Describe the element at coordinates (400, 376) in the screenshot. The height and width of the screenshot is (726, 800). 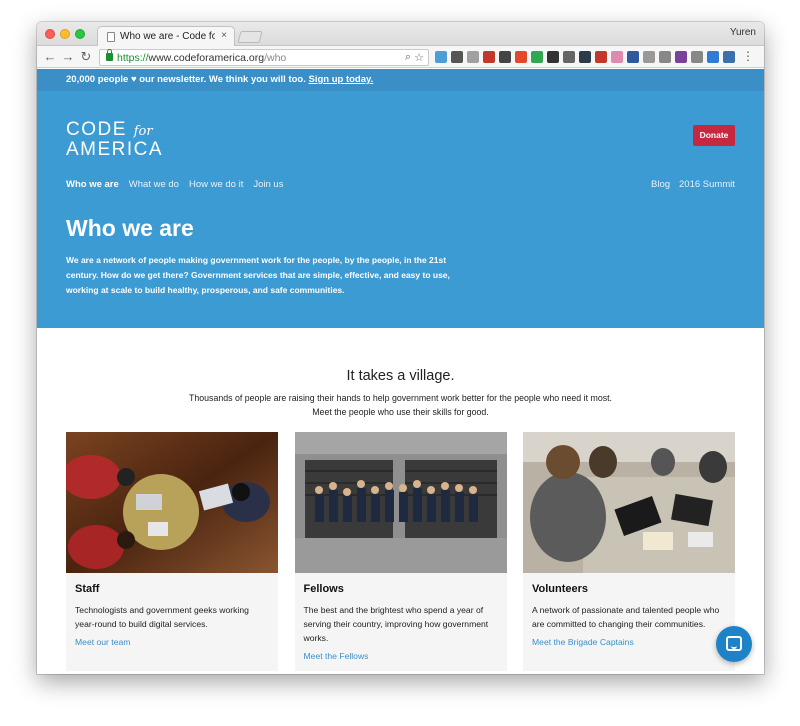
I see `village-heading: It takes a village.` at that location.